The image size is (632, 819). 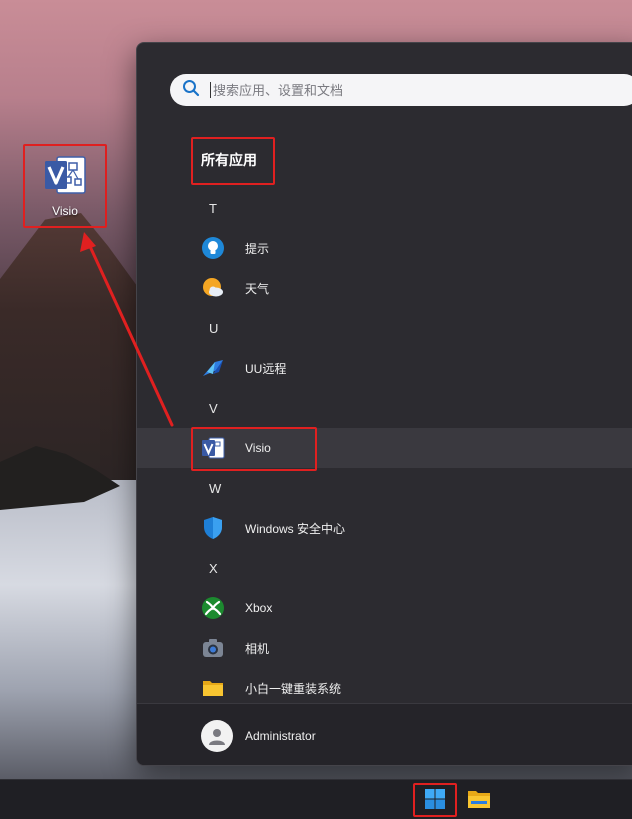 I want to click on app-item-weather: 天气, so click(x=384, y=288).